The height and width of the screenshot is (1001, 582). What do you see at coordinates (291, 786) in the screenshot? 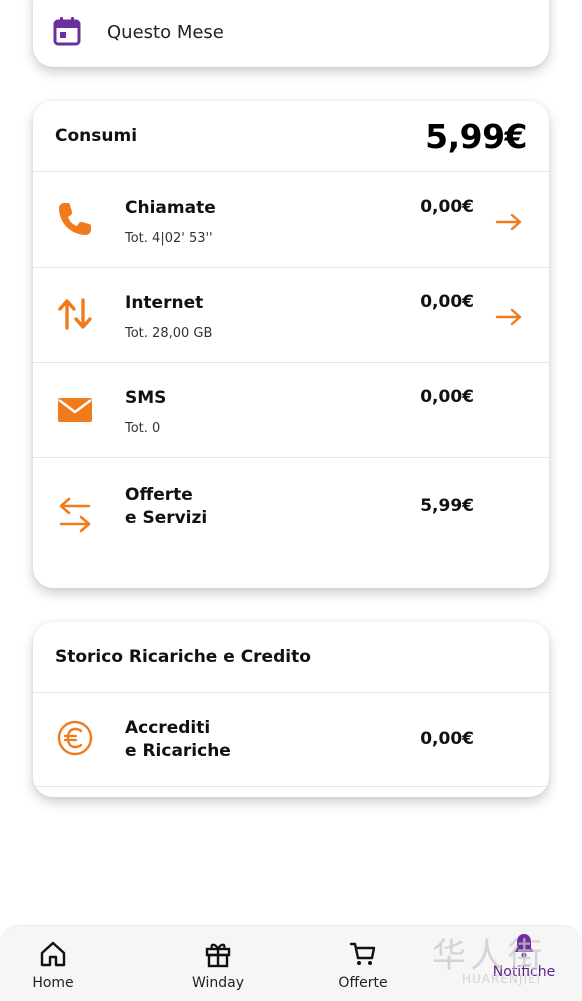
I see `divider` at bounding box center [291, 786].